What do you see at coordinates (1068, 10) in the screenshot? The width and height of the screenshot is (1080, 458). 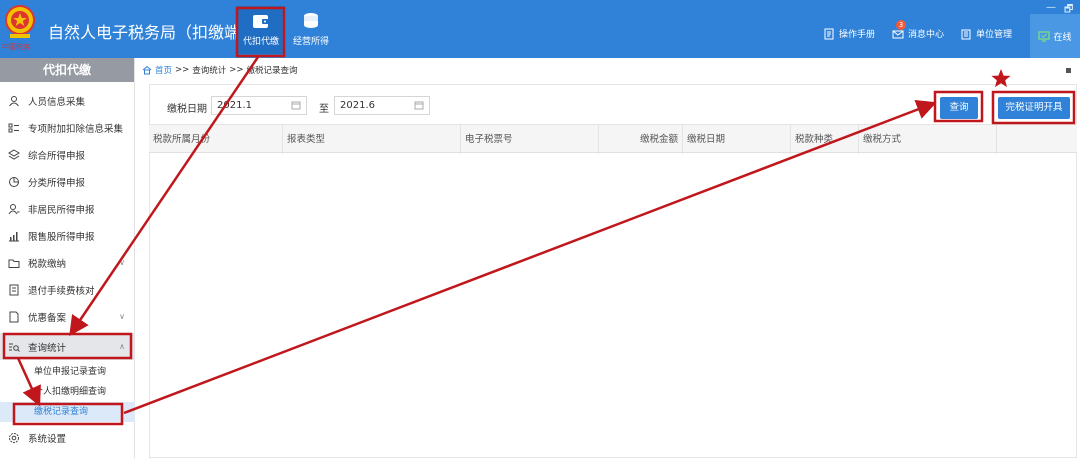 I see `restore-button: 🗗` at bounding box center [1068, 10].